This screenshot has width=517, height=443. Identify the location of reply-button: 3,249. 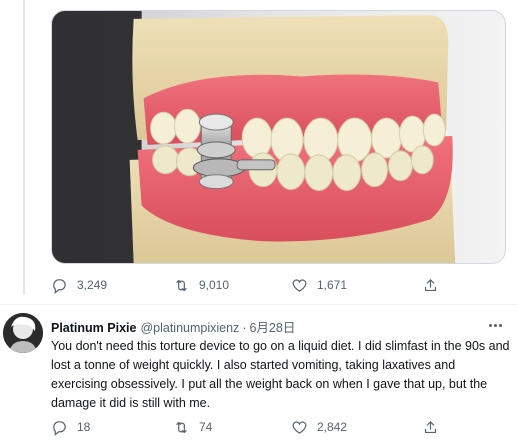
(79, 285).